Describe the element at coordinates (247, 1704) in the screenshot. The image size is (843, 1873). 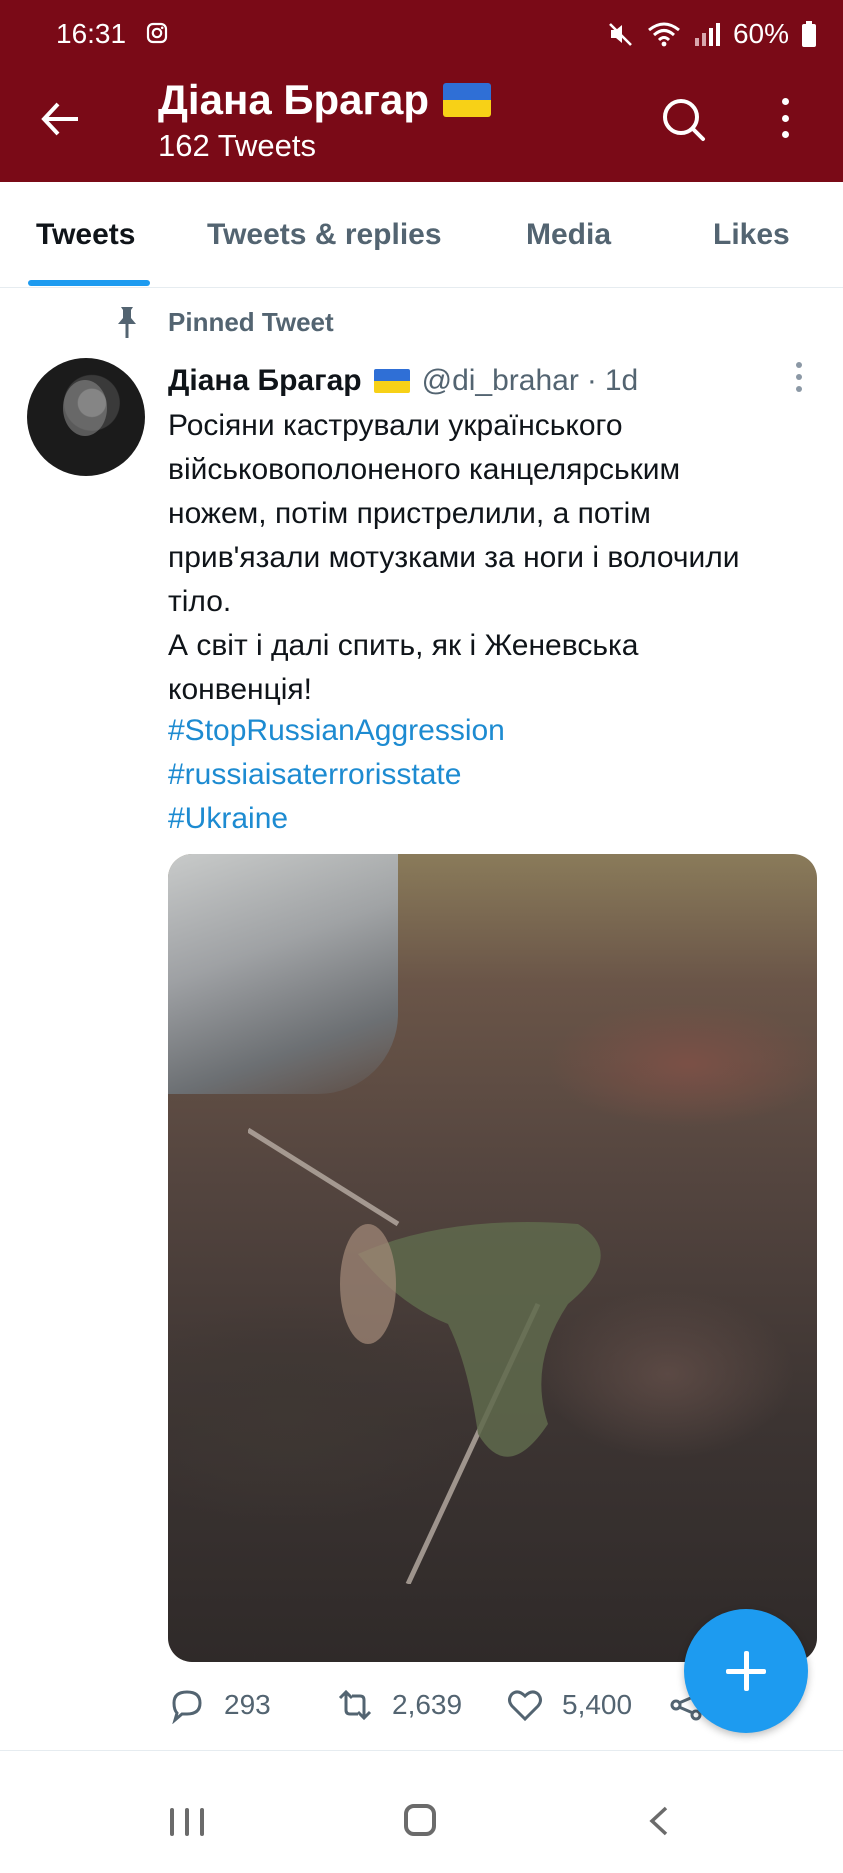
I see `reply-count: 293` at that location.